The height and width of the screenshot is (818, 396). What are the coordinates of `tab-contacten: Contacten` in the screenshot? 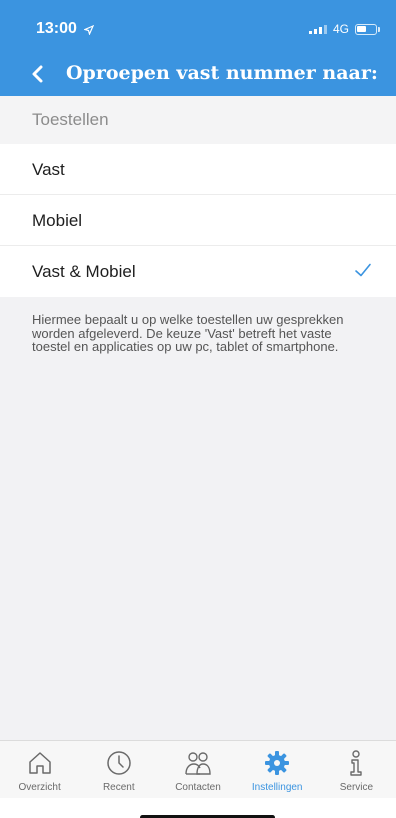 It's located at (197, 769).